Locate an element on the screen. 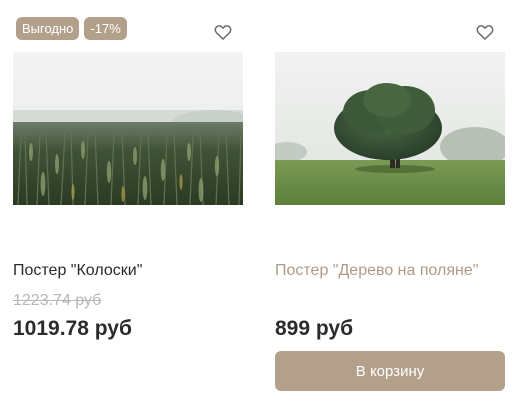 The image size is (522, 406). product-title: Постер "Дерево на поляне" is located at coordinates (376, 271).